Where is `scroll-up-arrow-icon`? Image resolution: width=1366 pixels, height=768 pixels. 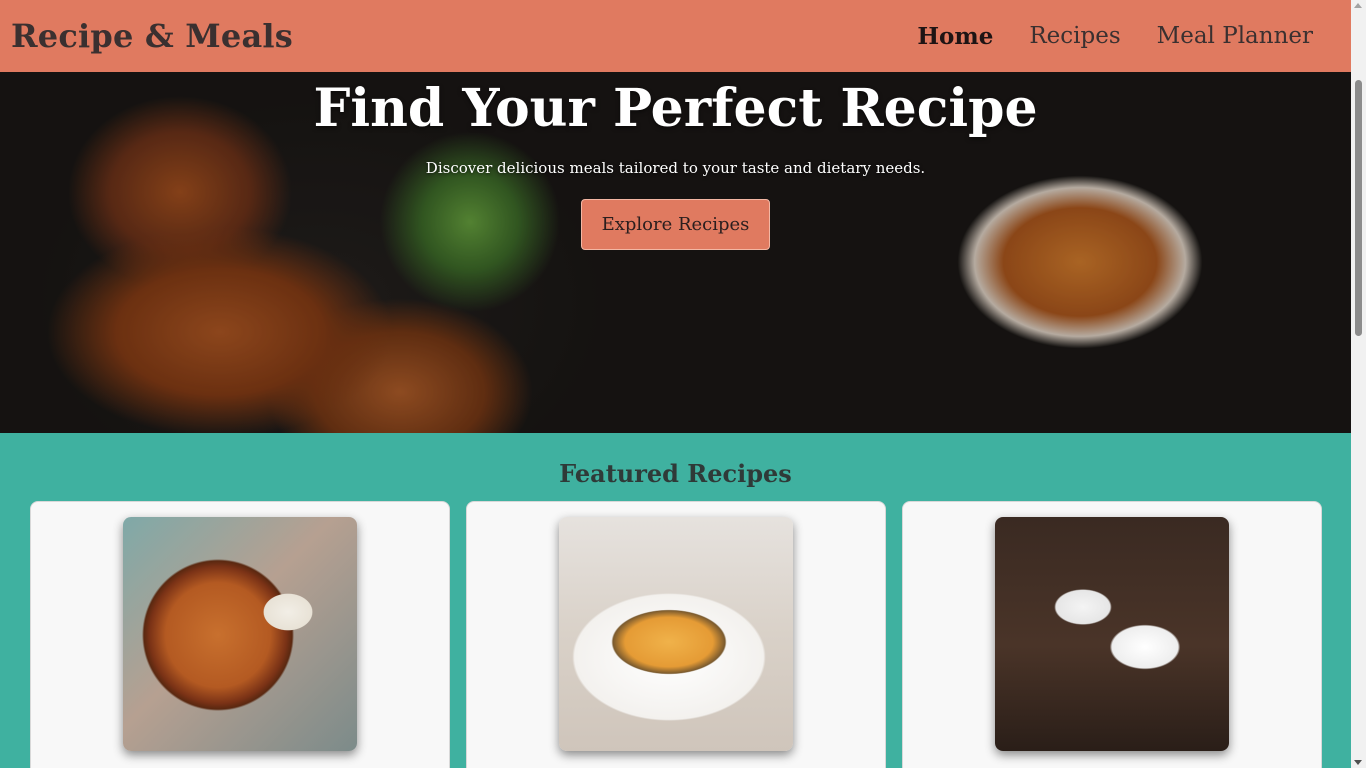
scroll-up-arrow-icon is located at coordinates (1358, 5).